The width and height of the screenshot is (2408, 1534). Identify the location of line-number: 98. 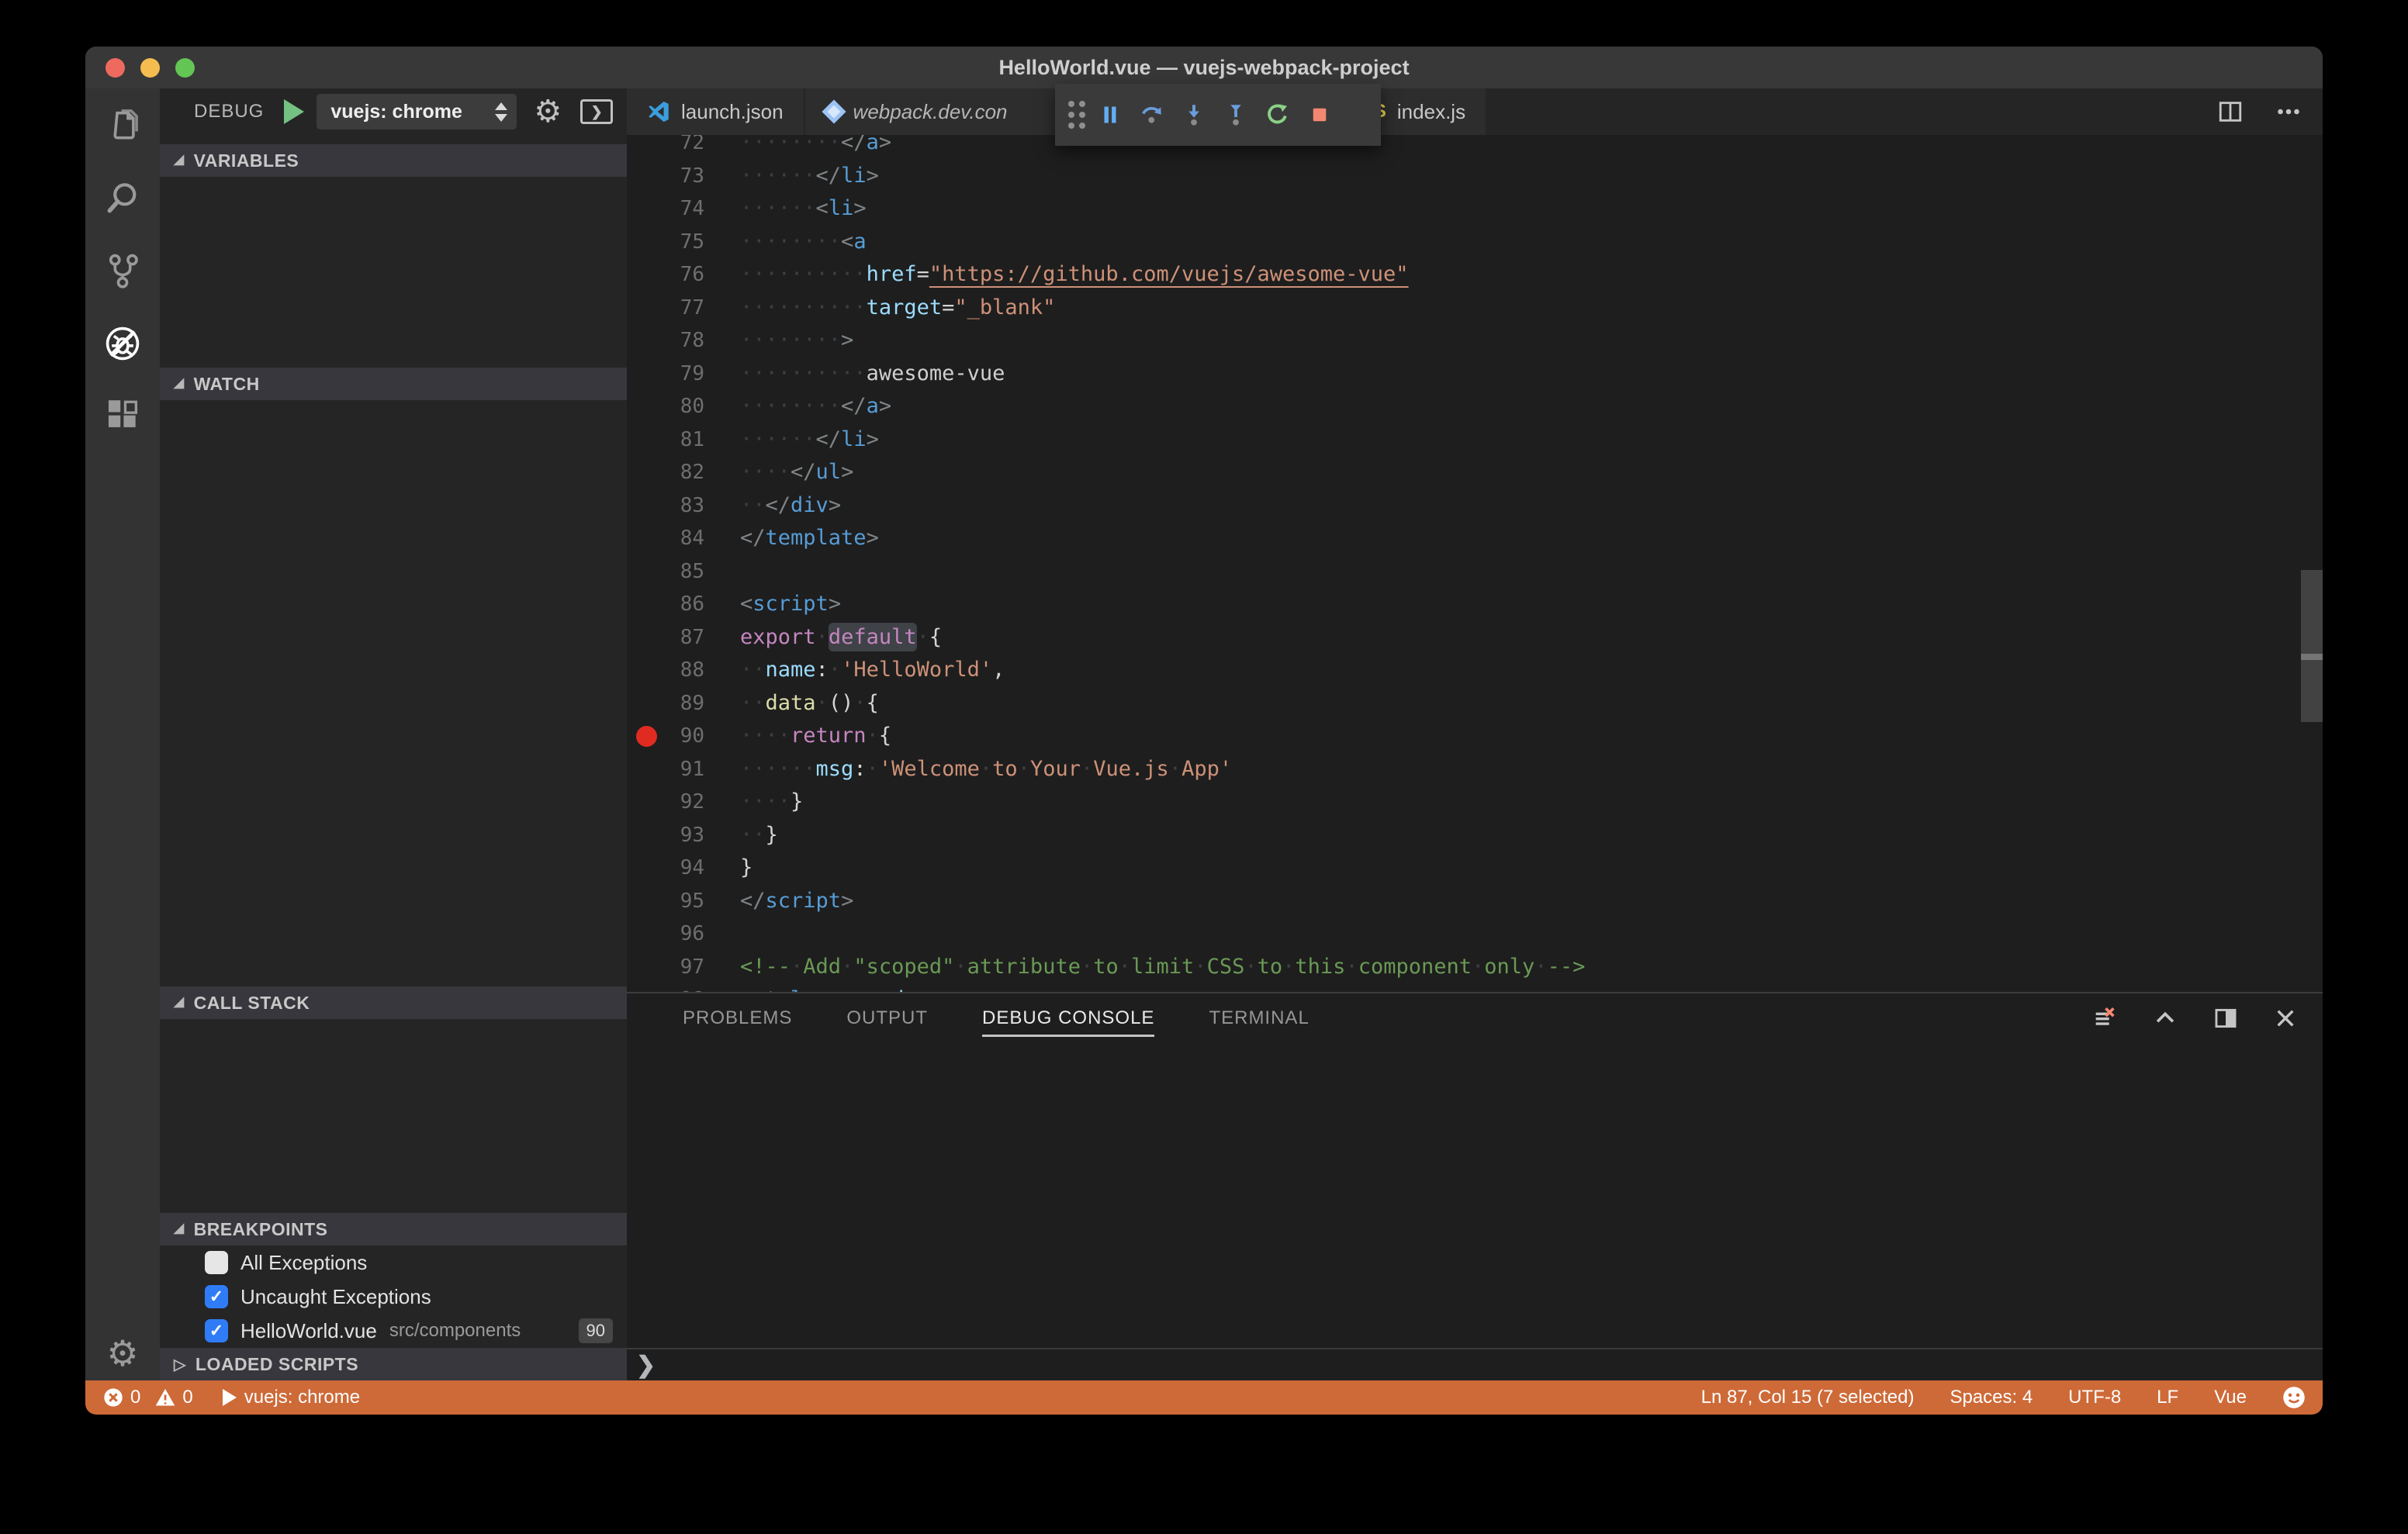
(683, 987).